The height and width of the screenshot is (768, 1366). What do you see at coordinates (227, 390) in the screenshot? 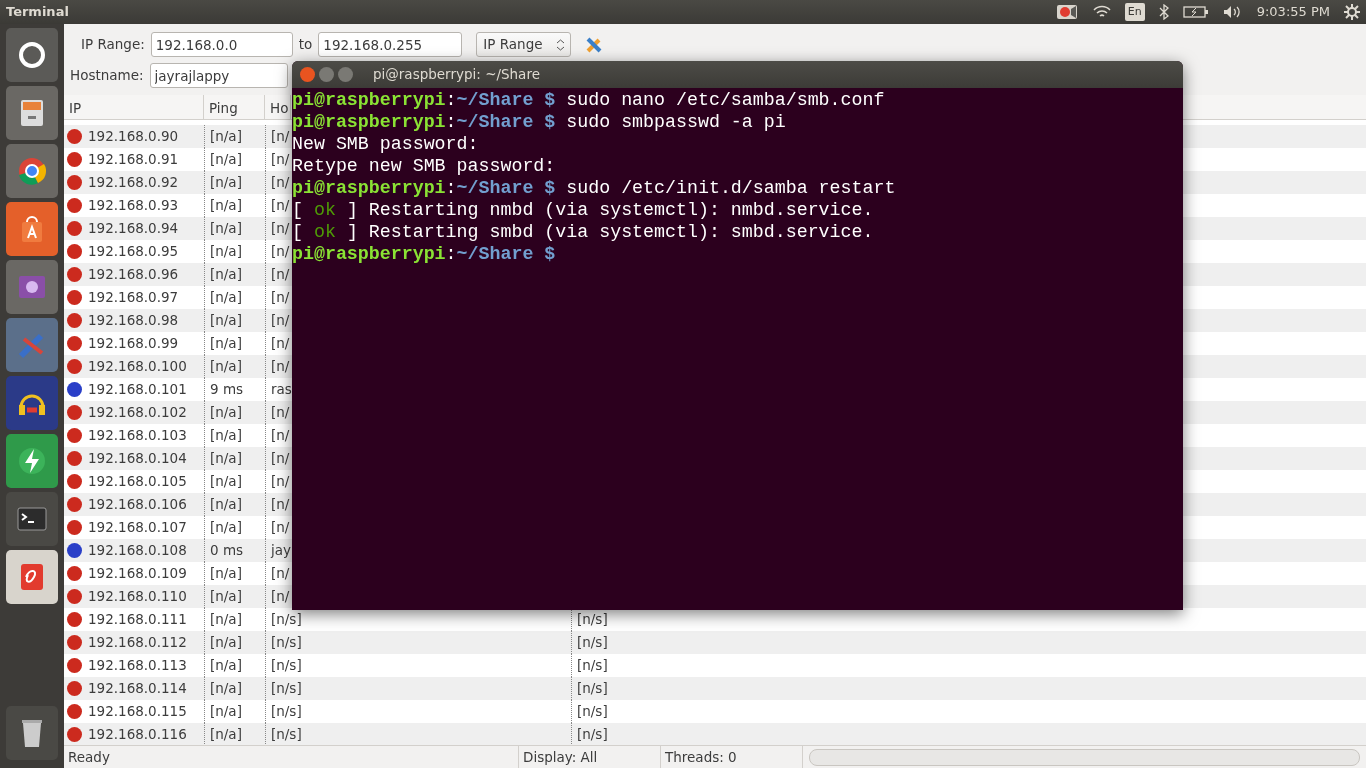
I see `ping-cell-text: 9 ms` at bounding box center [227, 390].